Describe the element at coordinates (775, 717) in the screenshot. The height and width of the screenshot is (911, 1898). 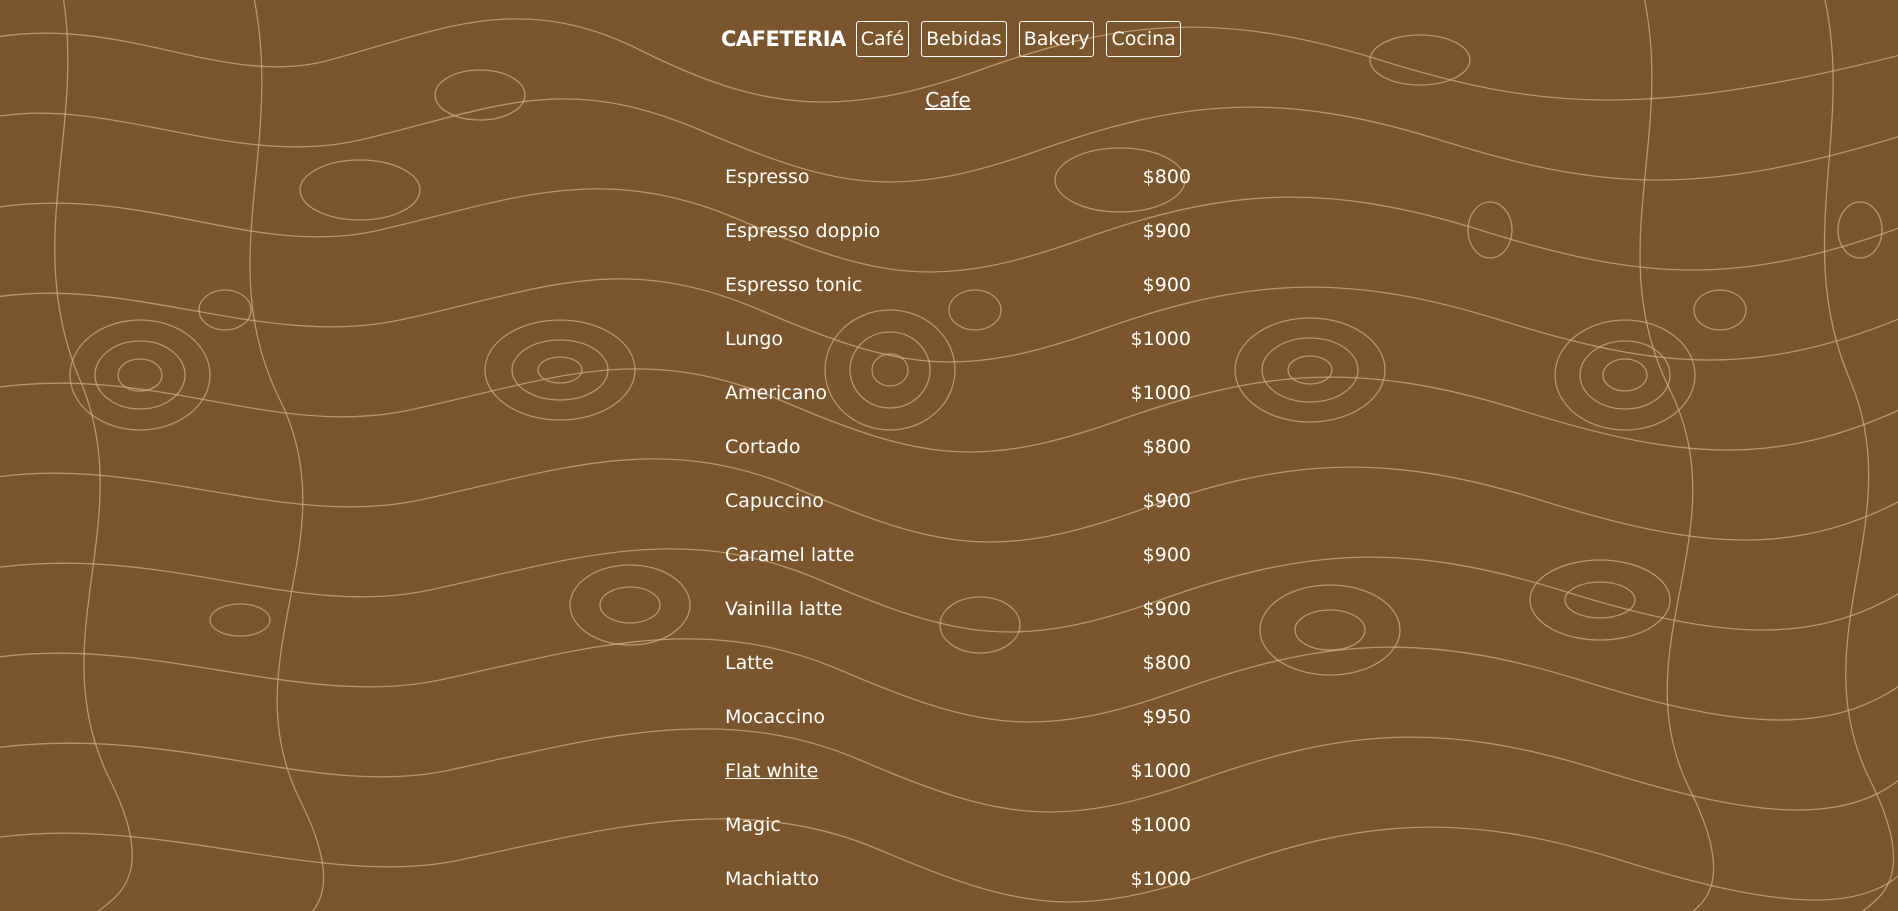
I see `menu-item-name: Mocaccino` at that location.